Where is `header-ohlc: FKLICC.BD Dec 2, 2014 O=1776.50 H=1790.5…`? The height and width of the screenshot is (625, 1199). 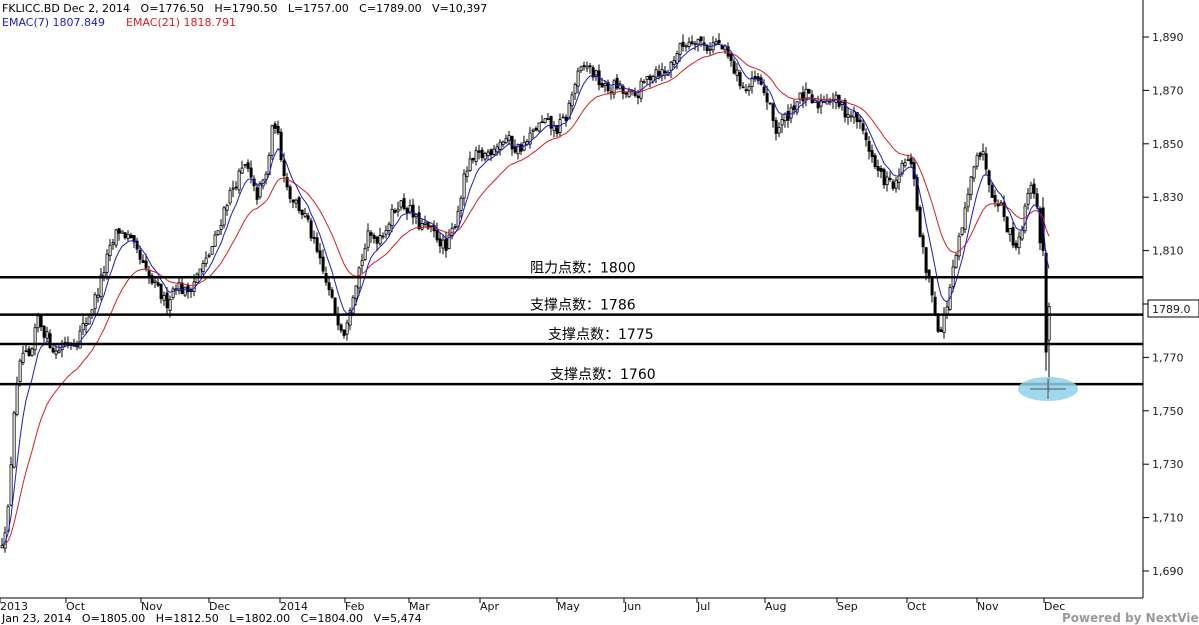
header-ohlc: FKLICC.BD Dec 2, 2014 O=1776.50 H=1790.5… is located at coordinates (244, 8).